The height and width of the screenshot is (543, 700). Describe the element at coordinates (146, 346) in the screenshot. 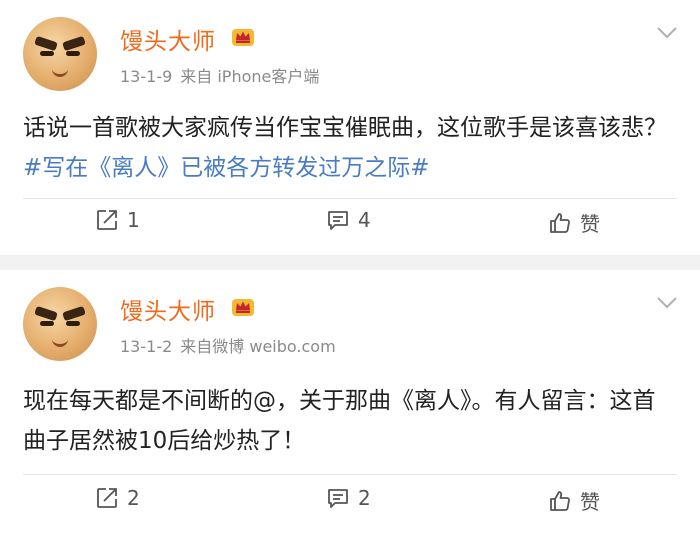

I see `post-date: 13-1-2` at that location.